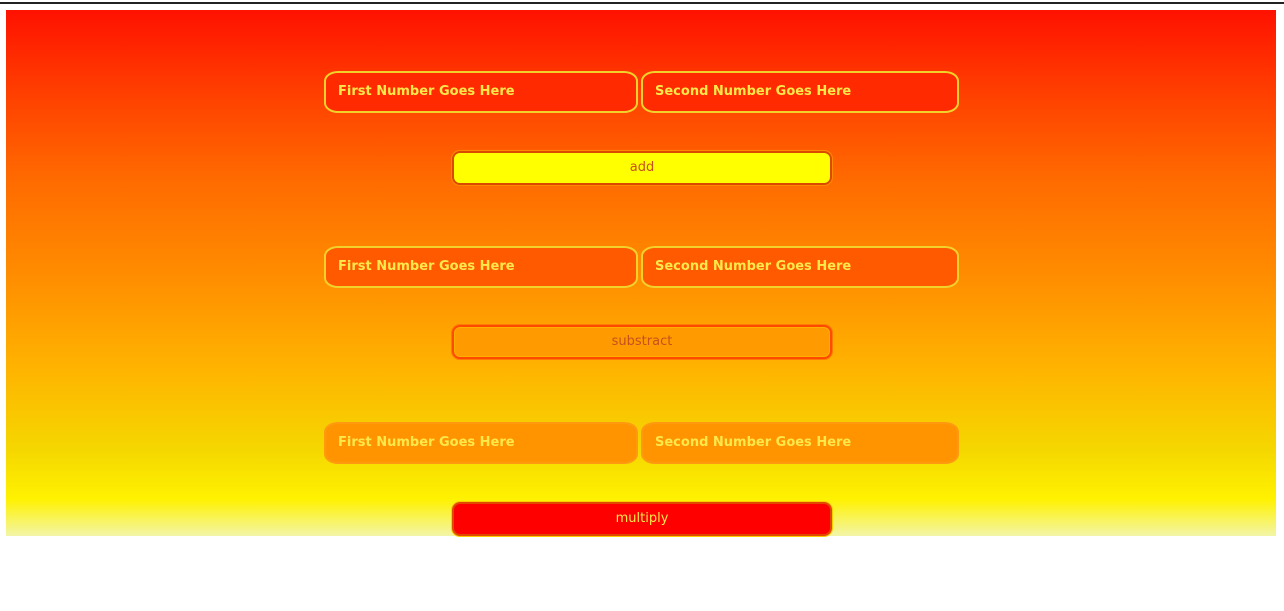 Image resolution: width=1284 pixels, height=611 pixels. What do you see at coordinates (800, 267) in the screenshot?
I see `subtract-second-number-input: Second Number Goes Here` at bounding box center [800, 267].